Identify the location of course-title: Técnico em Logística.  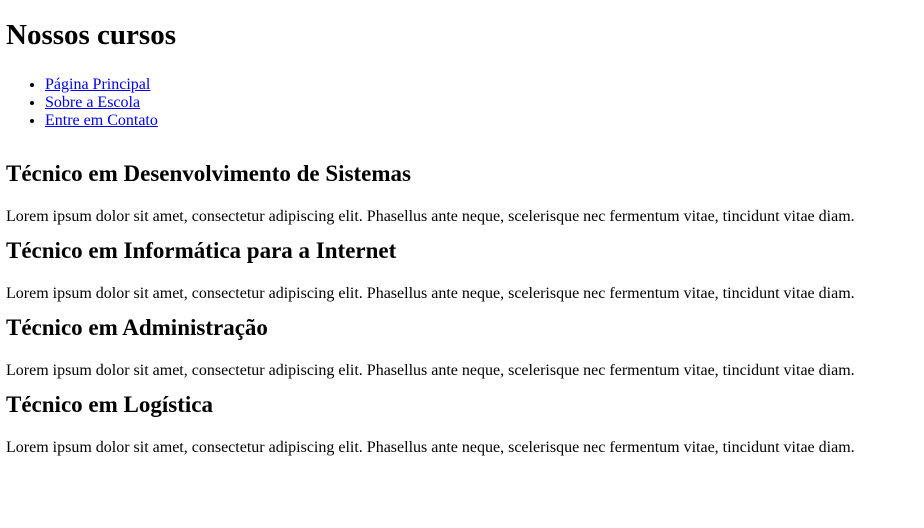
(109, 404).